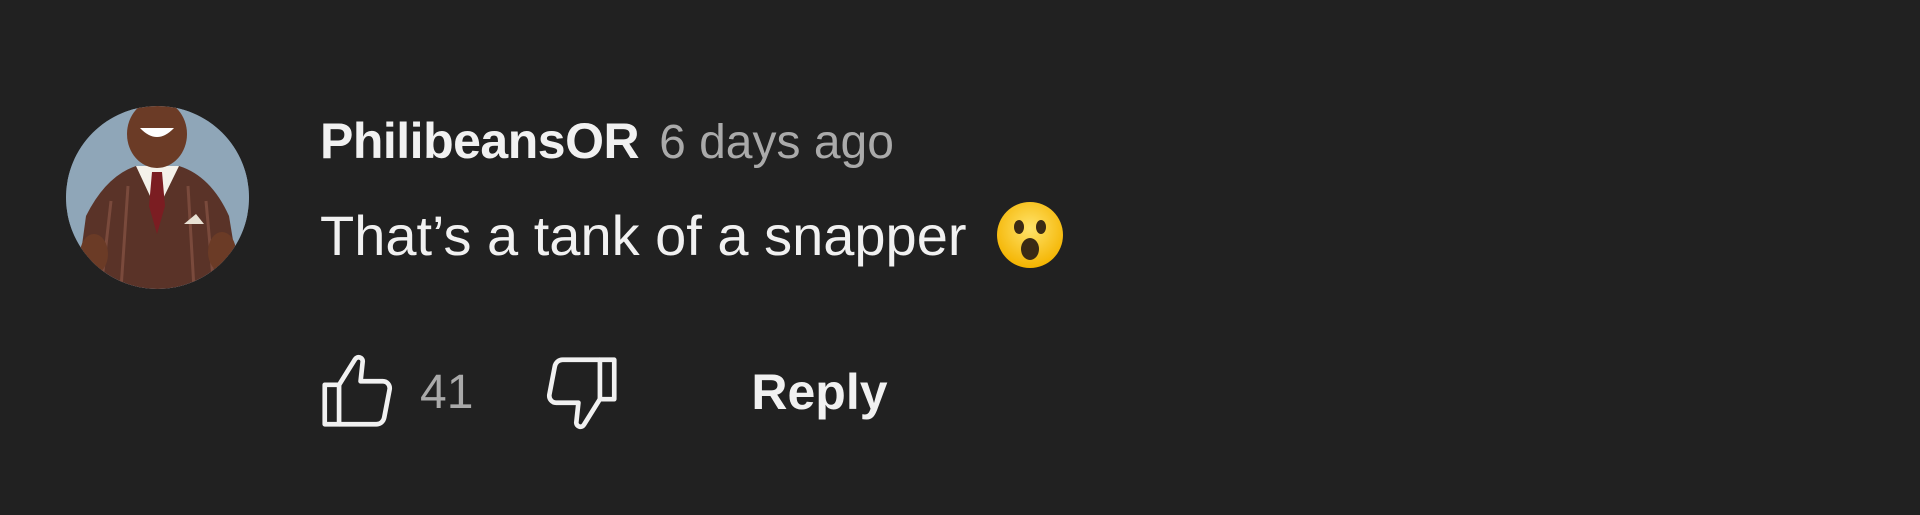 The height and width of the screenshot is (515, 1920). What do you see at coordinates (819, 392) in the screenshot?
I see `reply-button: Reply` at bounding box center [819, 392].